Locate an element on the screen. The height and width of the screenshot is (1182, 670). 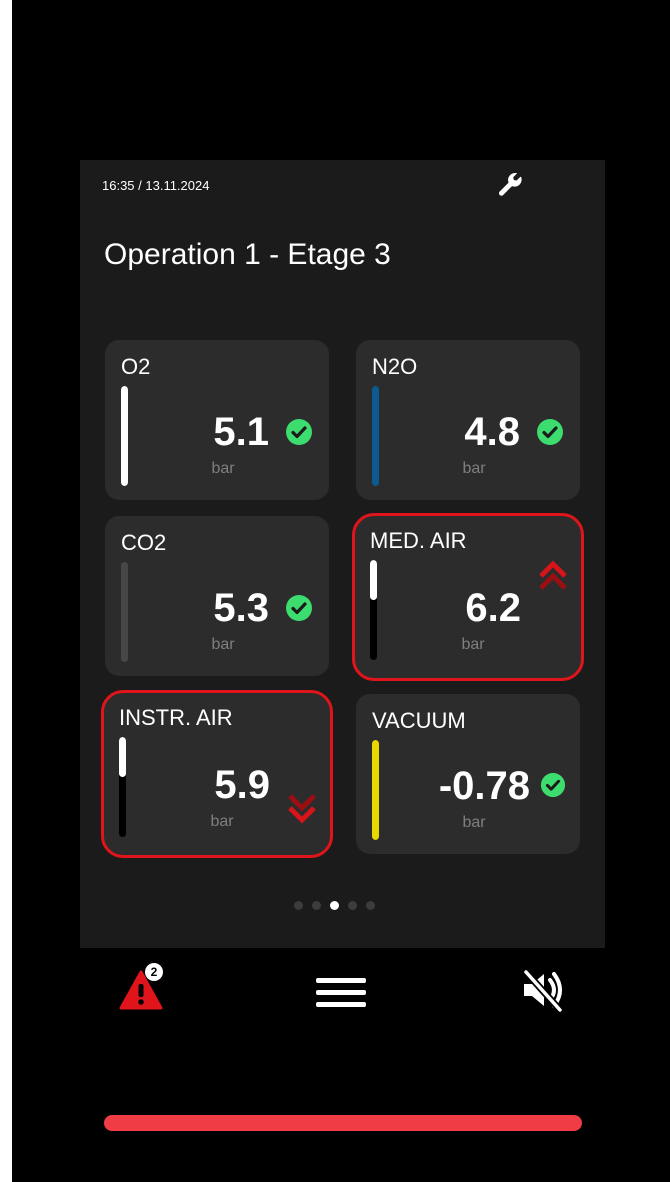
bottom-indicator-bar is located at coordinates (343, 1123).